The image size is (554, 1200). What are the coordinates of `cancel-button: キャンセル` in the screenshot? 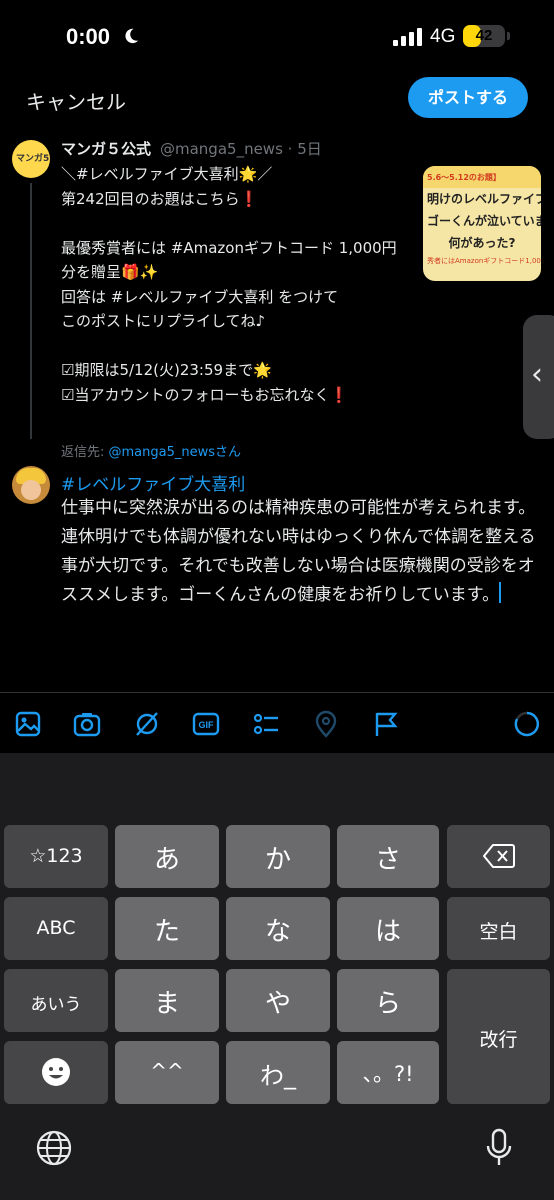 It's located at (76, 100).